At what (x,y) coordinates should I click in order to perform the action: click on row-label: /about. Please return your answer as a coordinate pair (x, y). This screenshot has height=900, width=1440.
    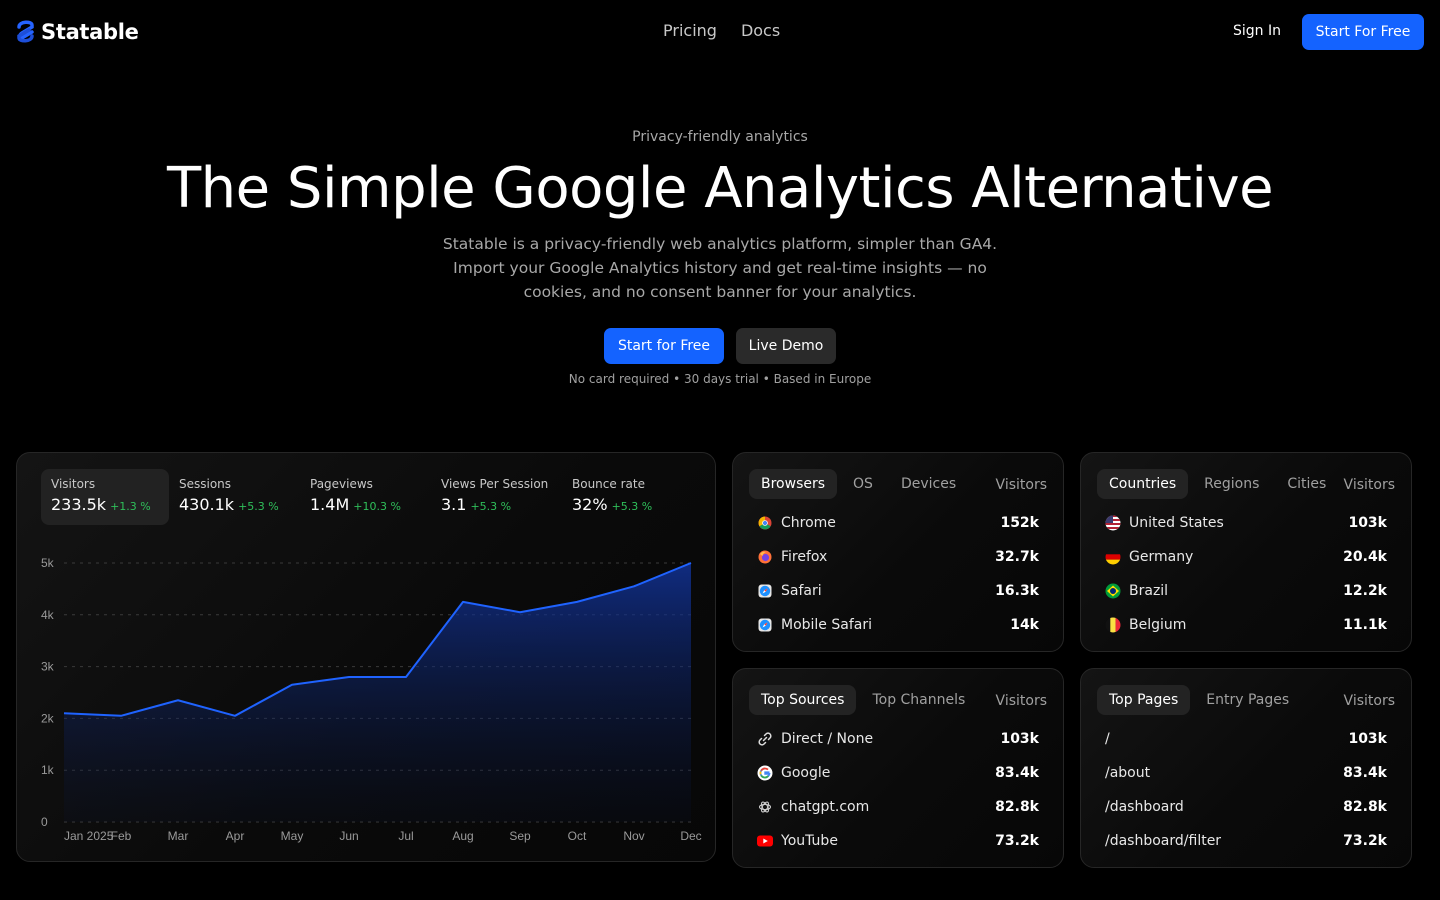
    Looking at the image, I should click on (1128, 773).